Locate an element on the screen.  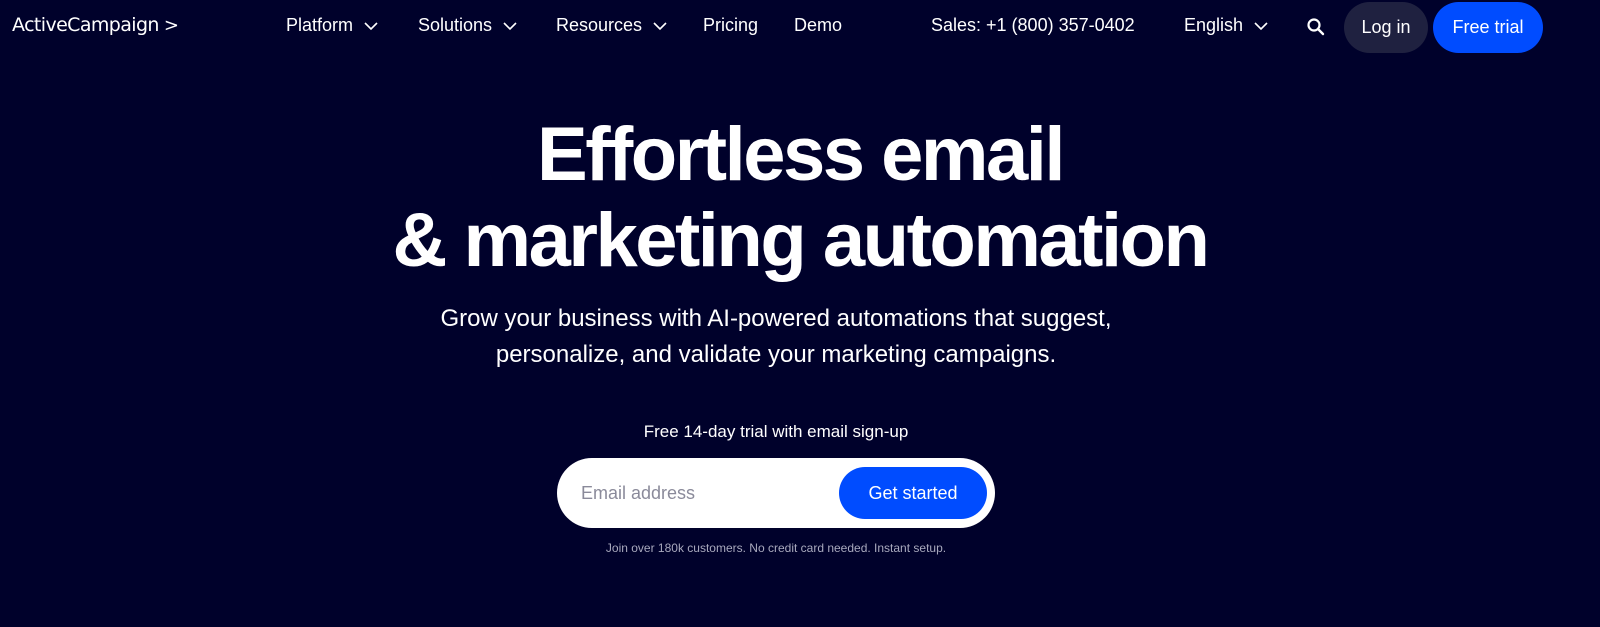
nav-item-demo: Demo is located at coordinates (818, 25).